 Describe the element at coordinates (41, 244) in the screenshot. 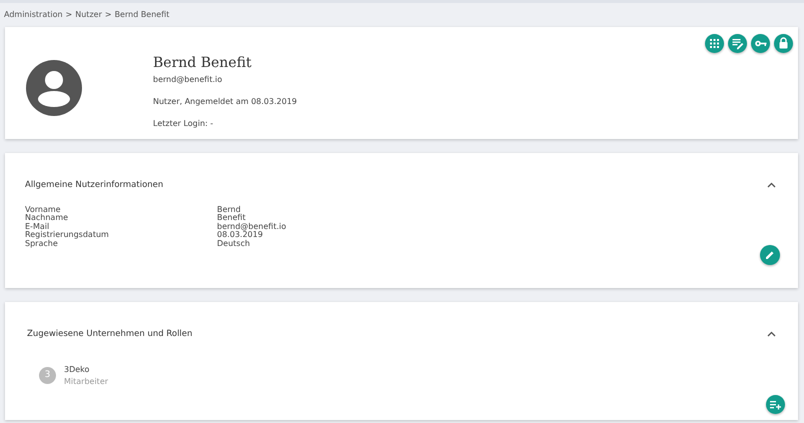

I see `field-label: Sprache` at that location.